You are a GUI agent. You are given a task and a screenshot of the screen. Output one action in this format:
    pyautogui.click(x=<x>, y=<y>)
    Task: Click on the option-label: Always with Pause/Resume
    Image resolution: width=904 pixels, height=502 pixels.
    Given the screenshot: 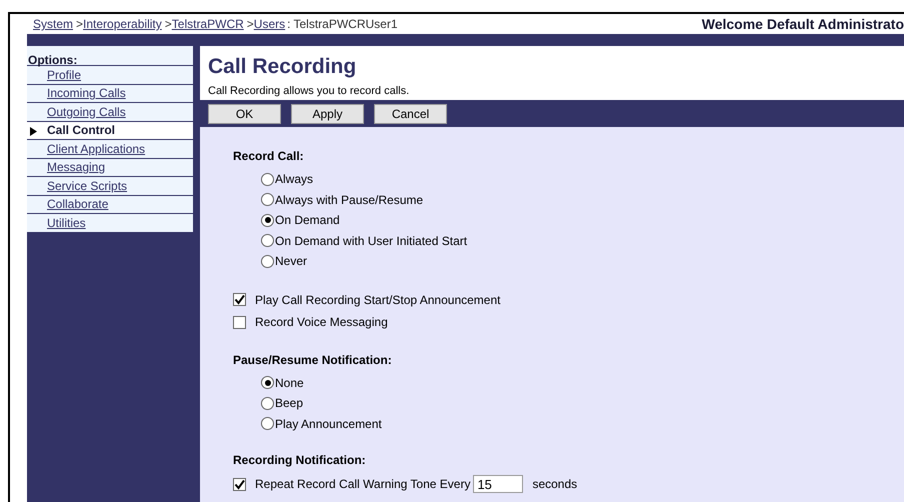 What is the action you would take?
    pyautogui.click(x=349, y=200)
    